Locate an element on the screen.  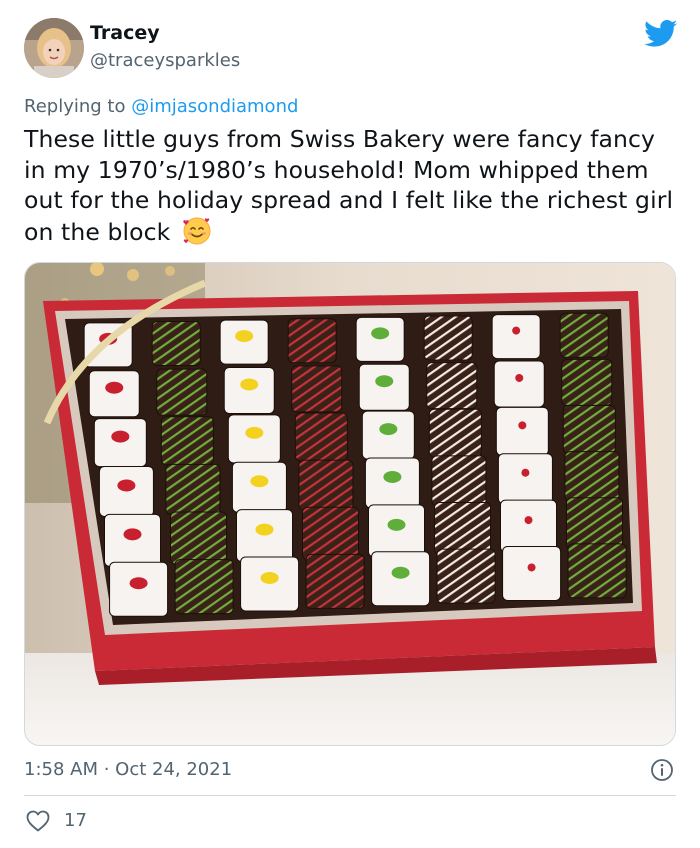
info-icon is located at coordinates (662, 770).